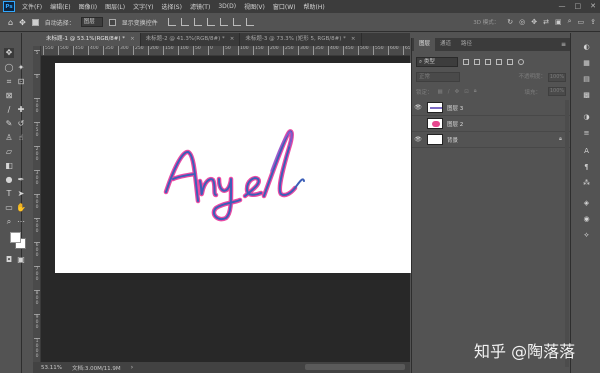  I want to click on layer-row-2: 图层 2, so click(491, 124).